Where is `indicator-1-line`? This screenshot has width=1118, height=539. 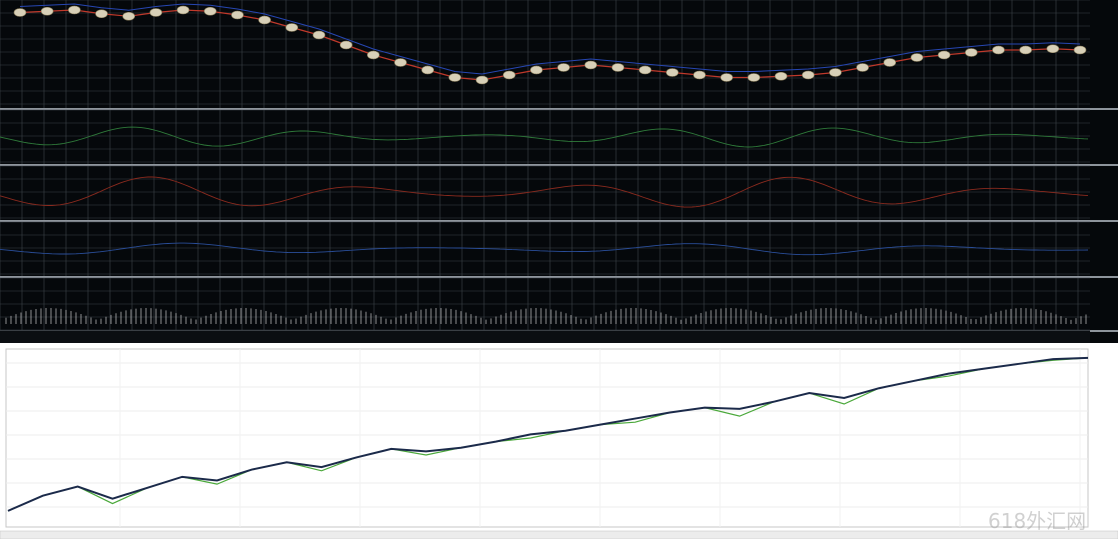
indicator-1-line is located at coordinates (544, 137).